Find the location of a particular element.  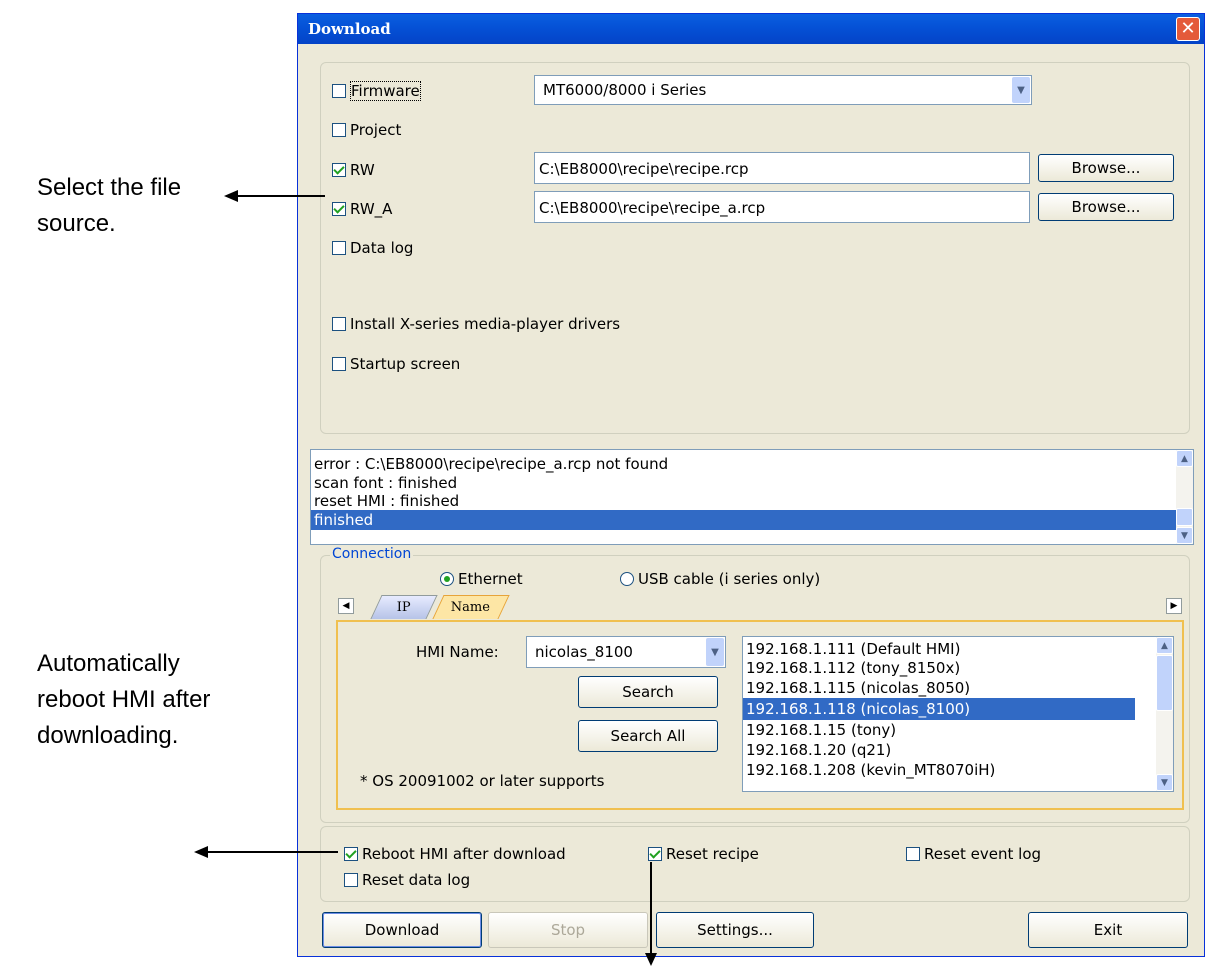

rw-a-label: RW_A is located at coordinates (371, 209).